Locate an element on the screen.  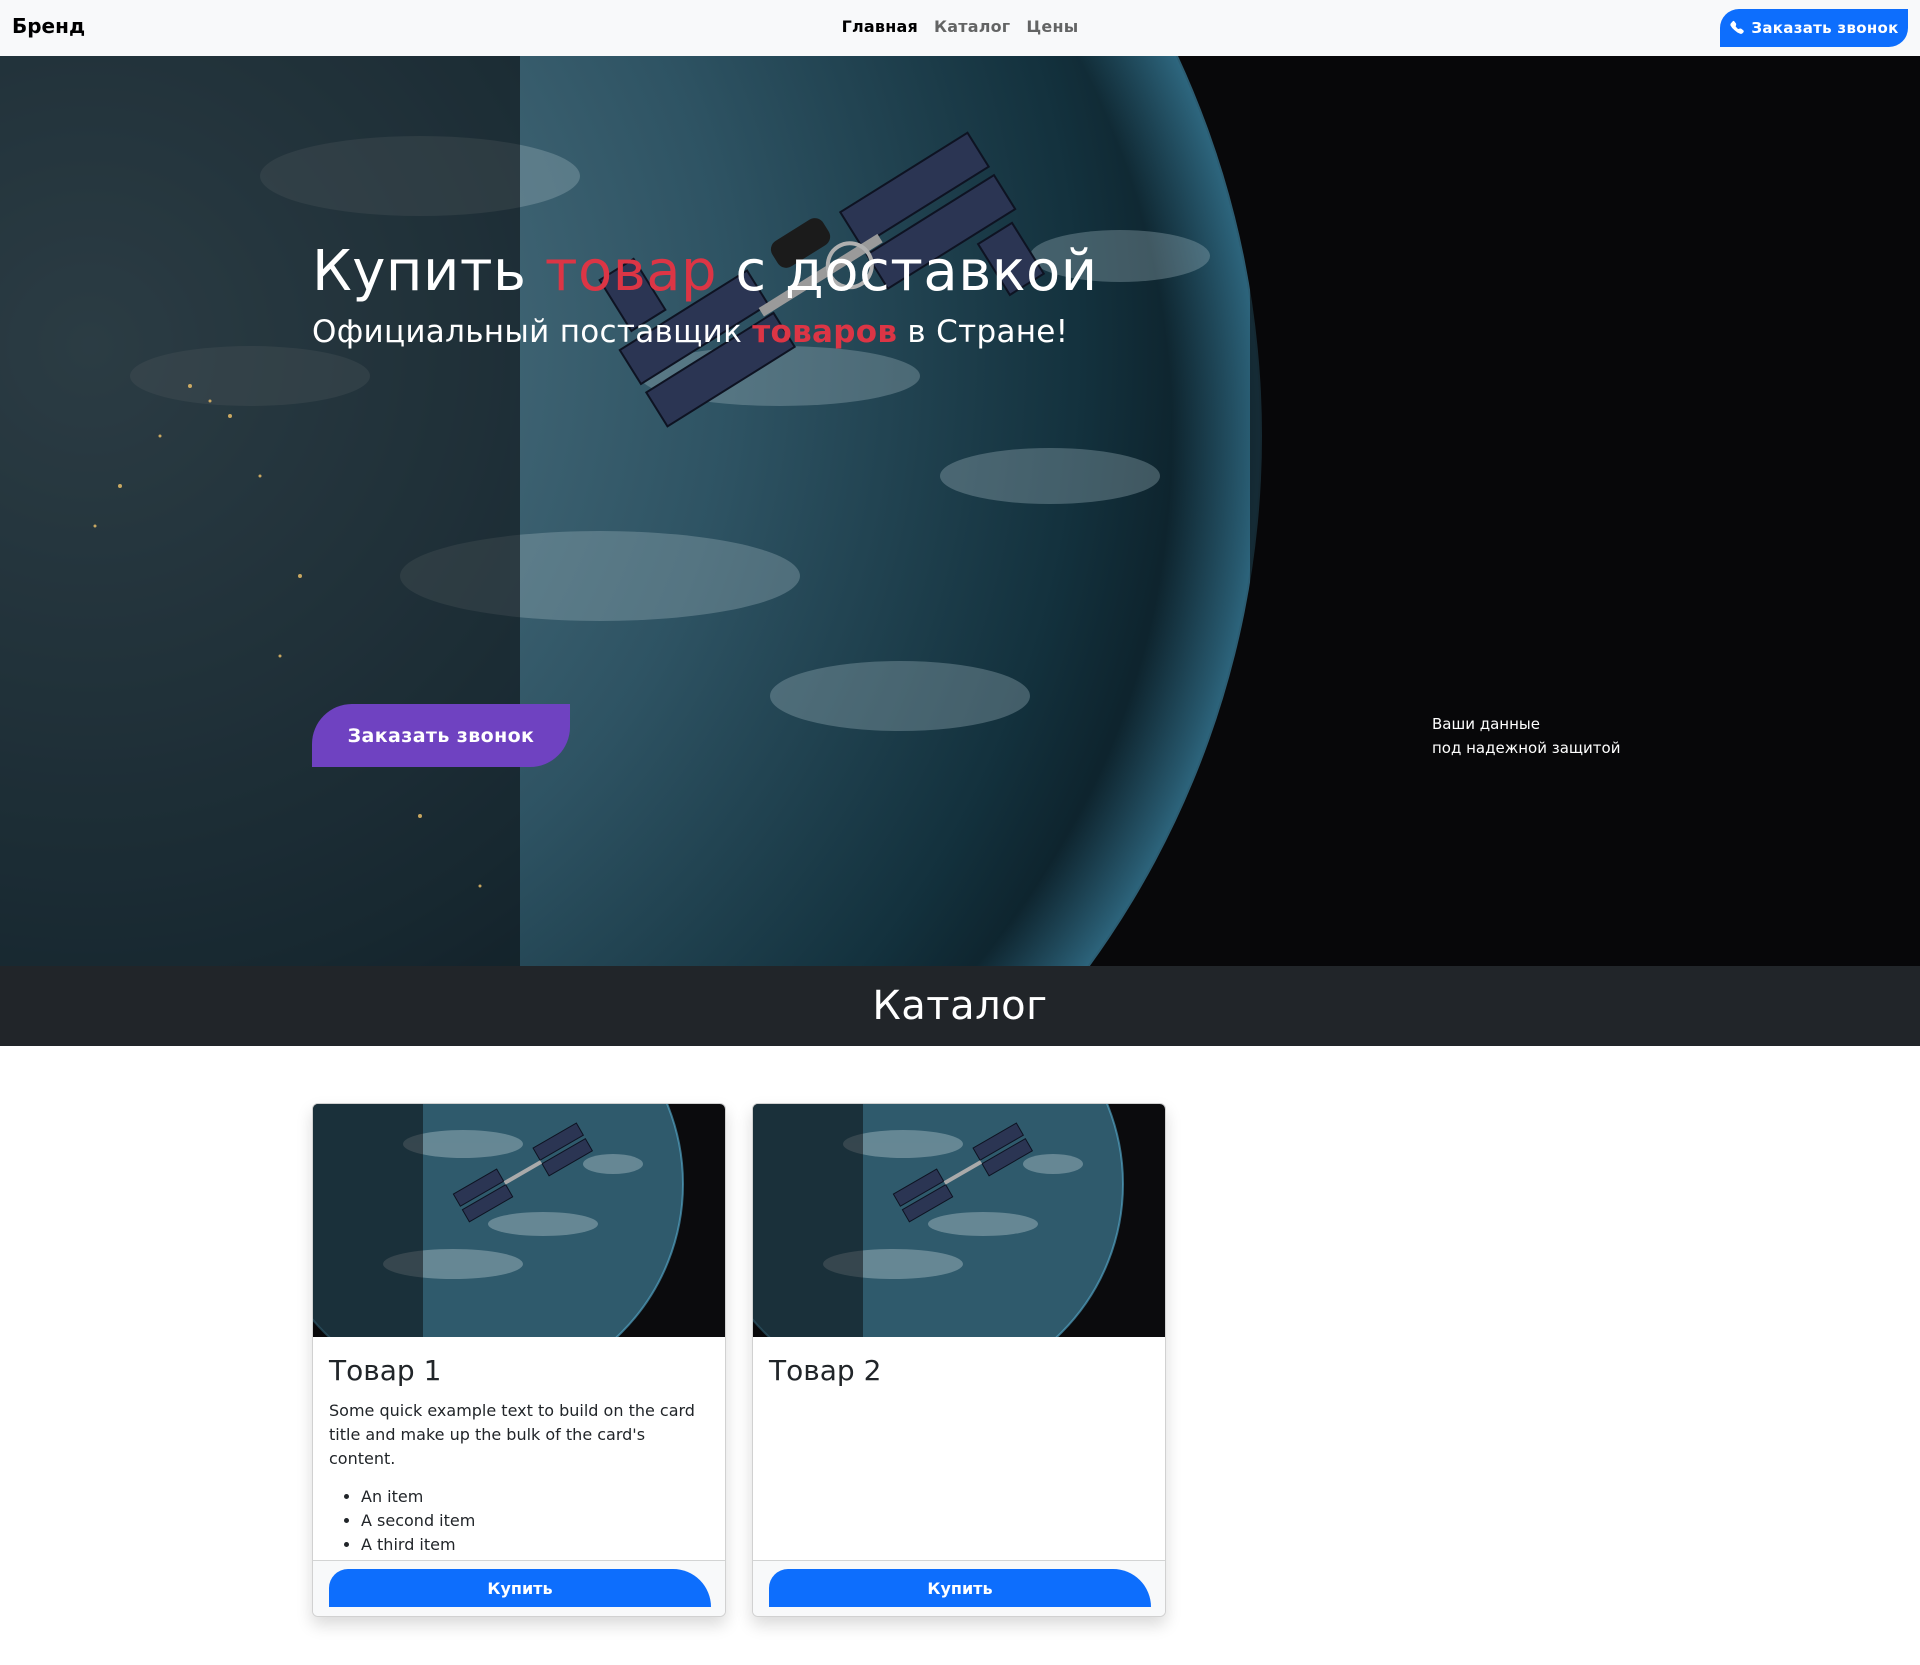
nav-links: Главная Каталог Цены is located at coordinates (960, 26).